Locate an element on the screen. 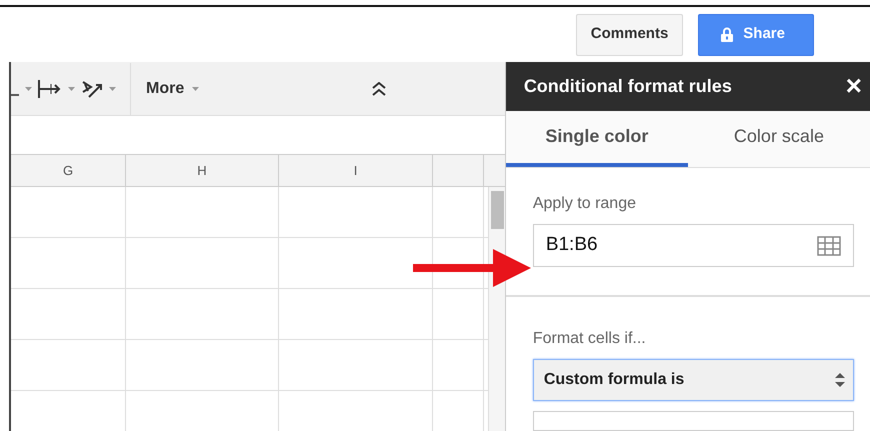 The image size is (870, 431). lock-icon is located at coordinates (727, 34).